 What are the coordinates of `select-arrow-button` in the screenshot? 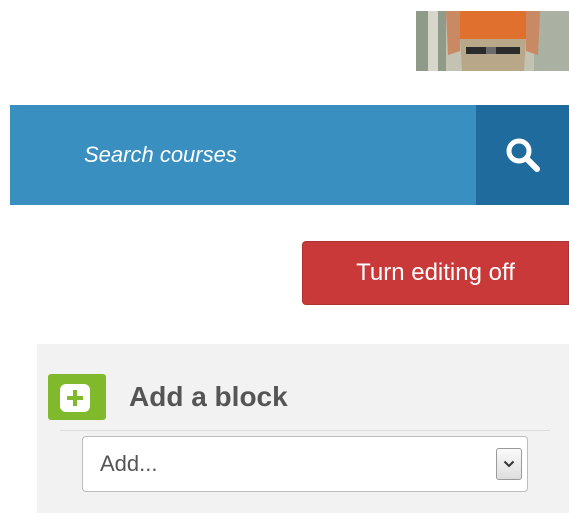 It's located at (509, 464).